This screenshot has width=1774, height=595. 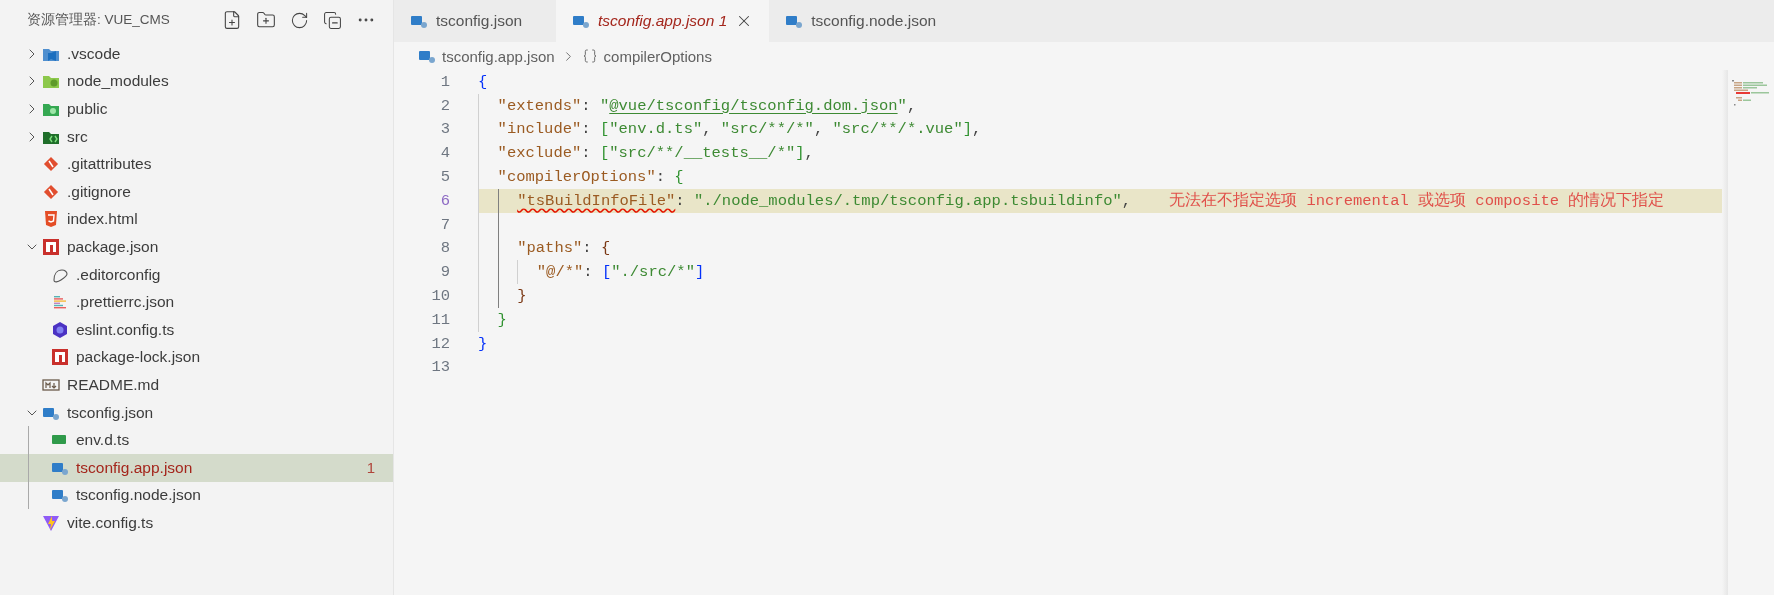 What do you see at coordinates (440, 343) in the screenshot?
I see `line-number: 12` at bounding box center [440, 343].